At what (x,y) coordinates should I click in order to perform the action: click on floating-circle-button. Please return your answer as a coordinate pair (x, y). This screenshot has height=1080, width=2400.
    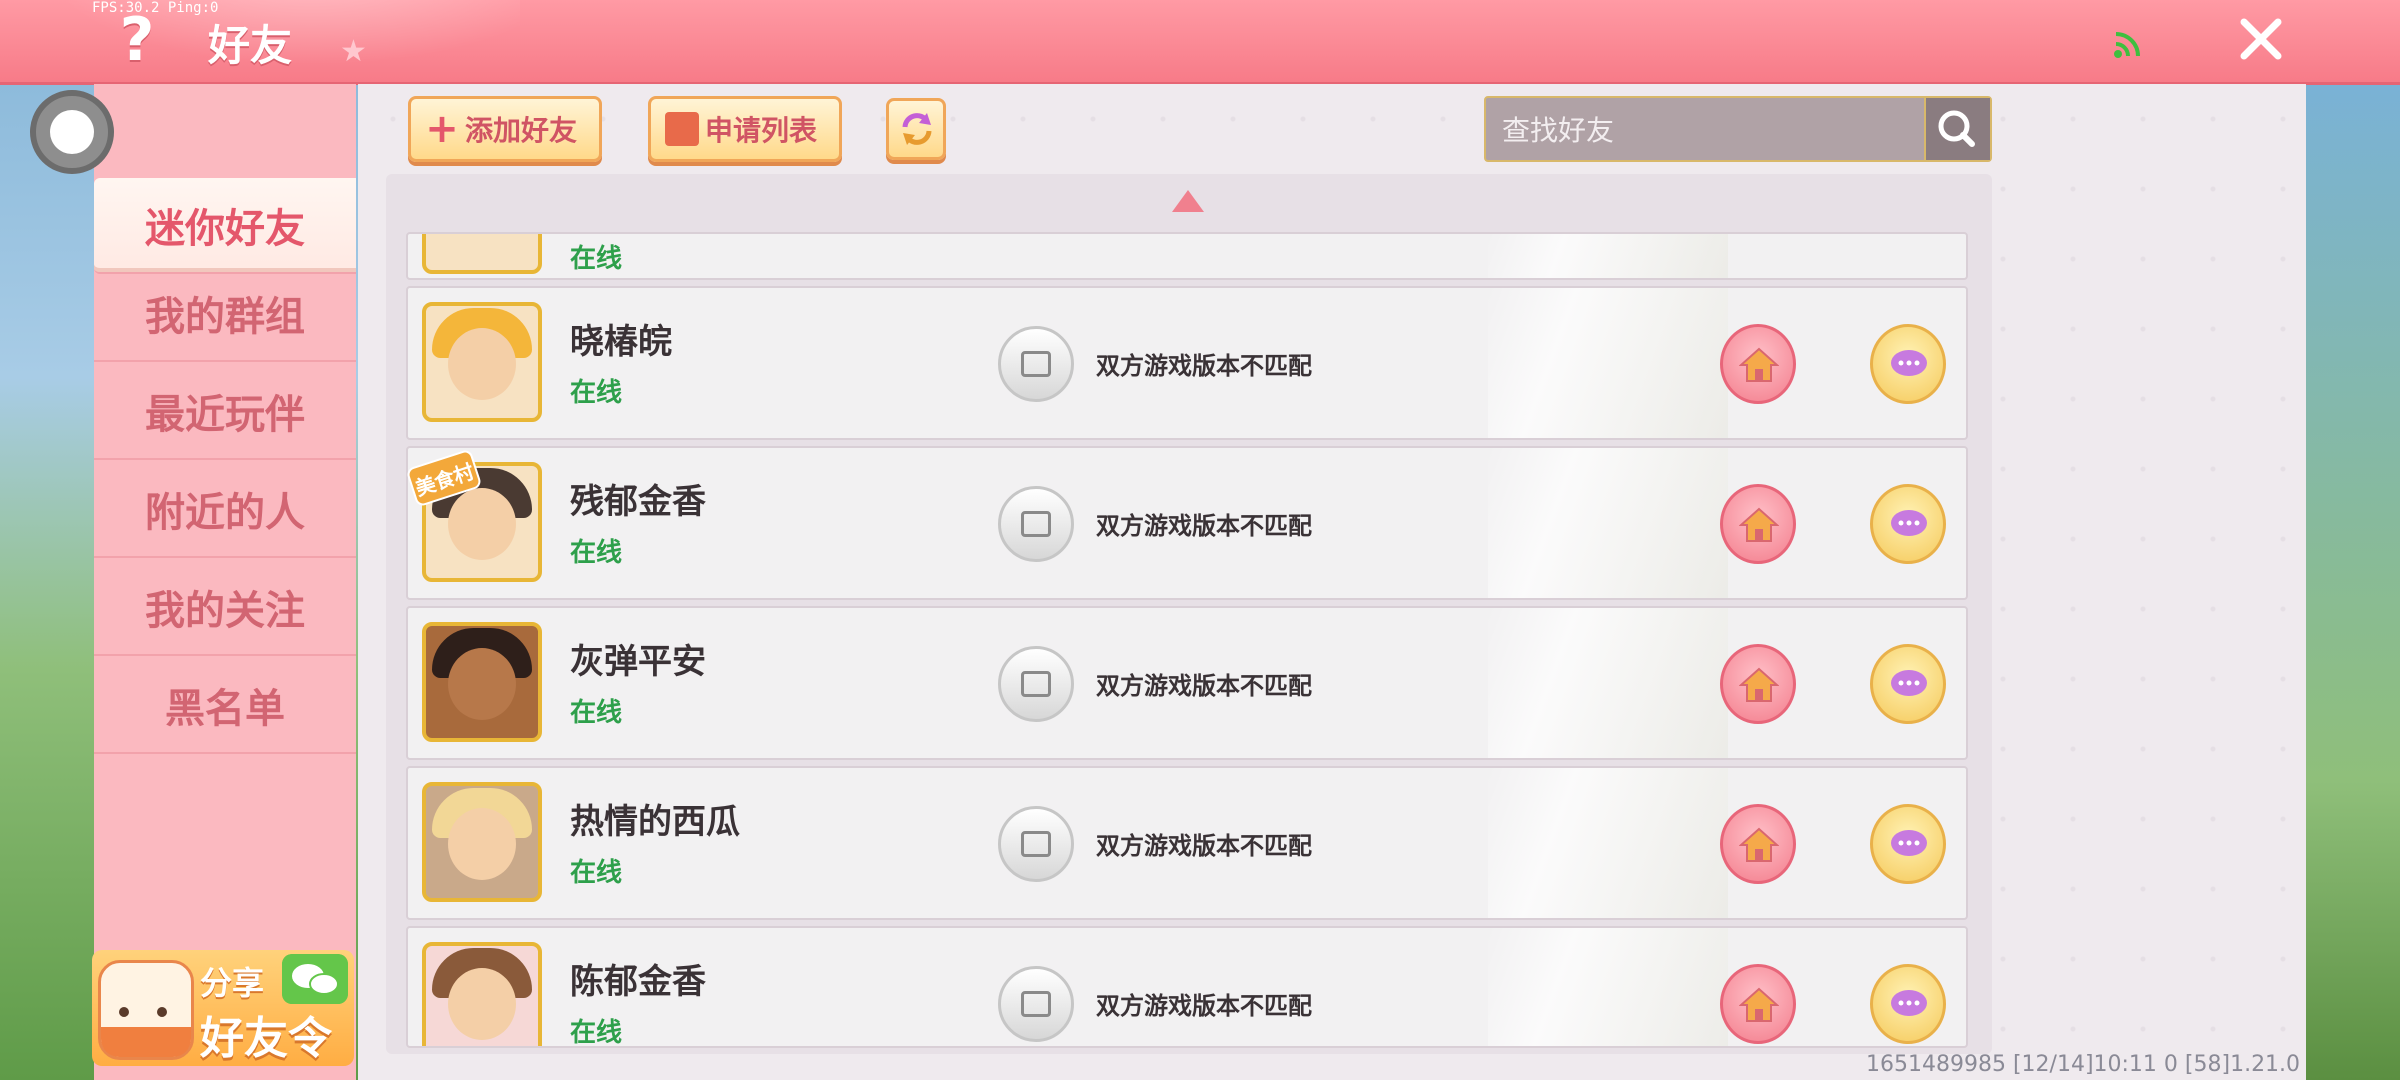
    Looking at the image, I should click on (72, 132).